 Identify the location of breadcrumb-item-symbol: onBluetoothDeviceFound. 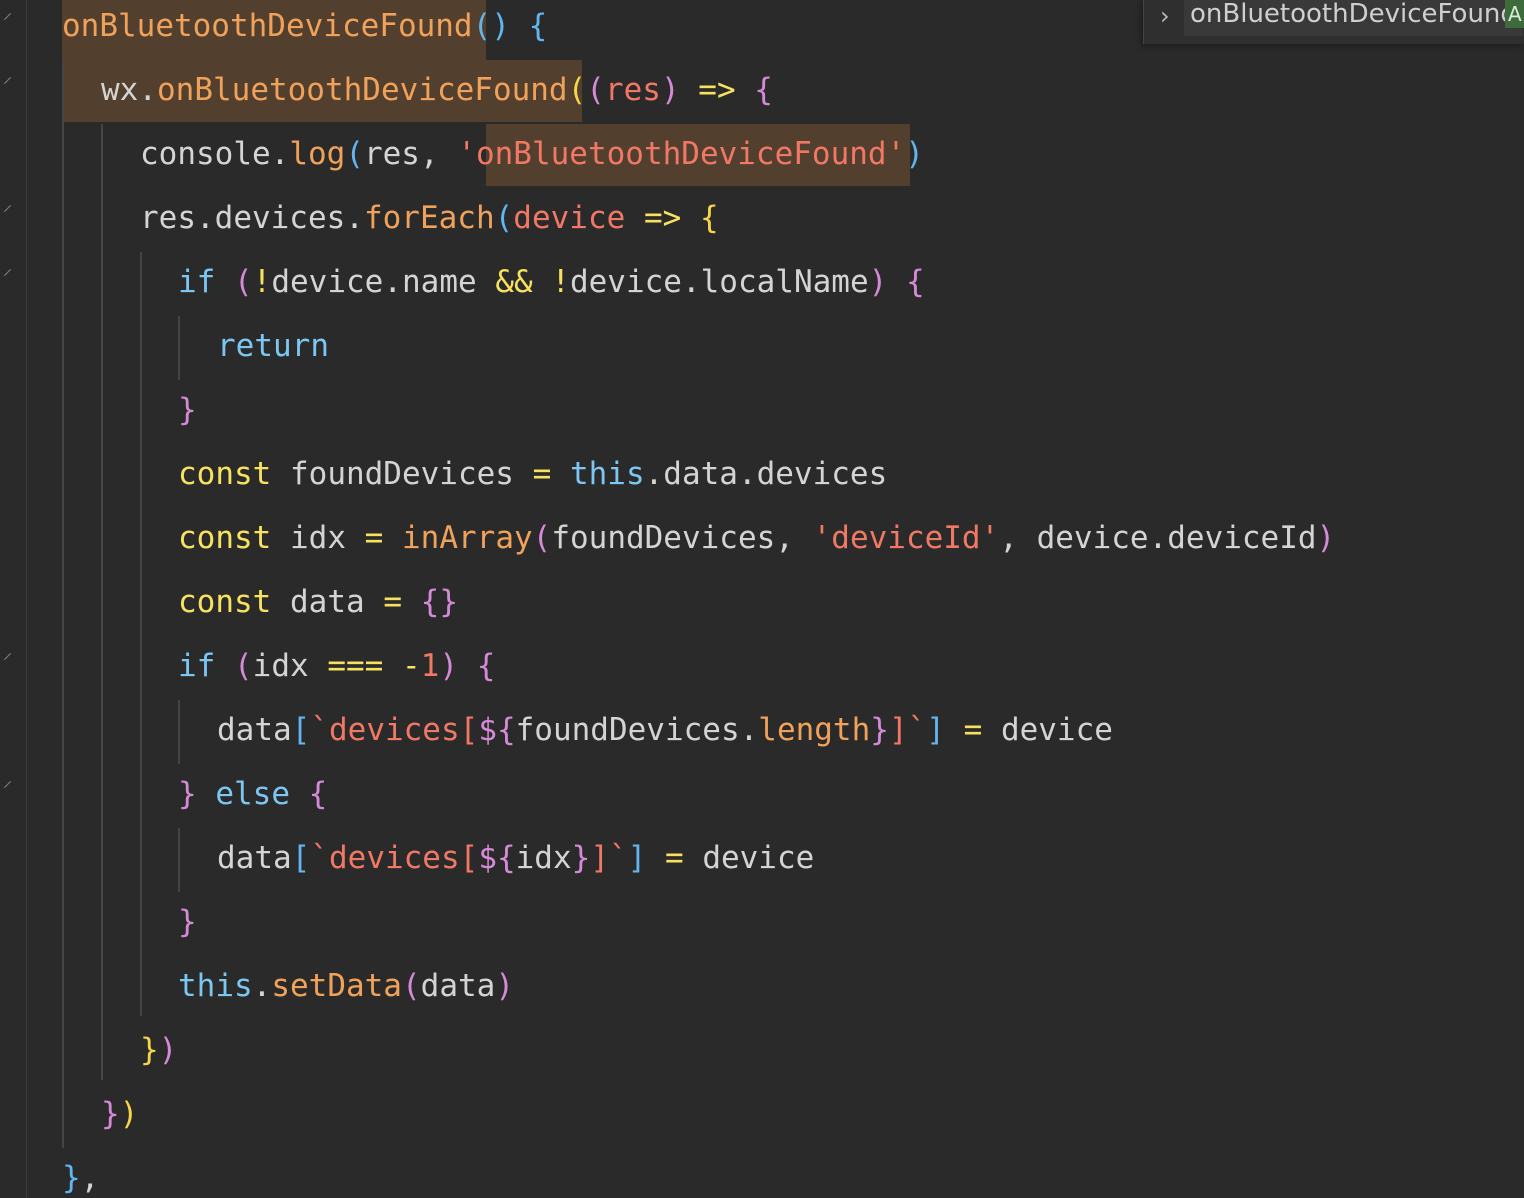
(1353, 18).